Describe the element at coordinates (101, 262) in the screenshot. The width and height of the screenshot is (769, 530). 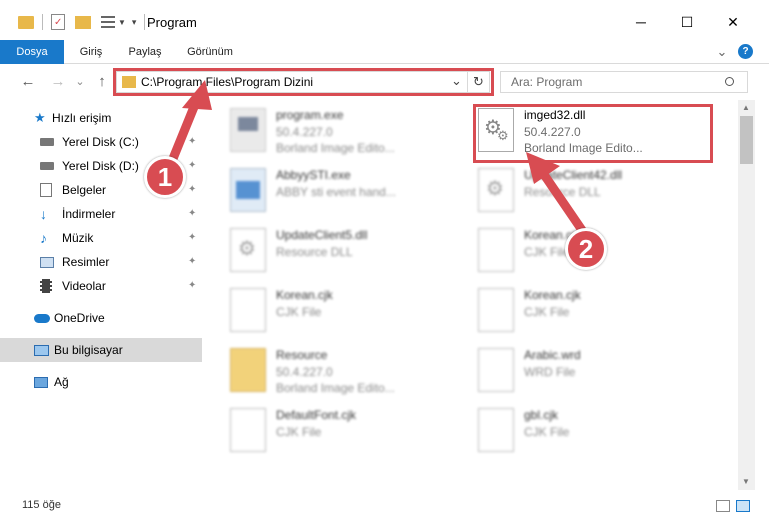
I see `sidebar-item-pictures: Resimler ✦` at that location.